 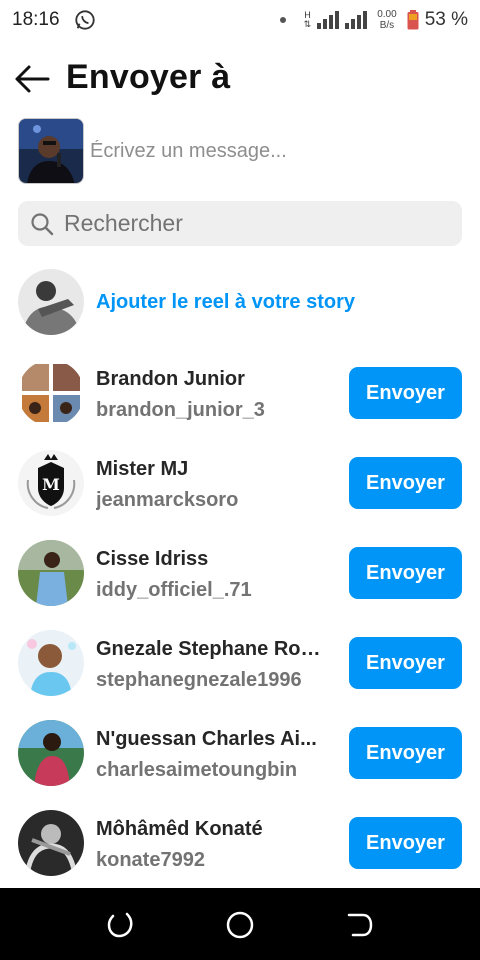 I want to click on contact-names: Brandon Junior brandon_junior_3, so click(x=211, y=395).